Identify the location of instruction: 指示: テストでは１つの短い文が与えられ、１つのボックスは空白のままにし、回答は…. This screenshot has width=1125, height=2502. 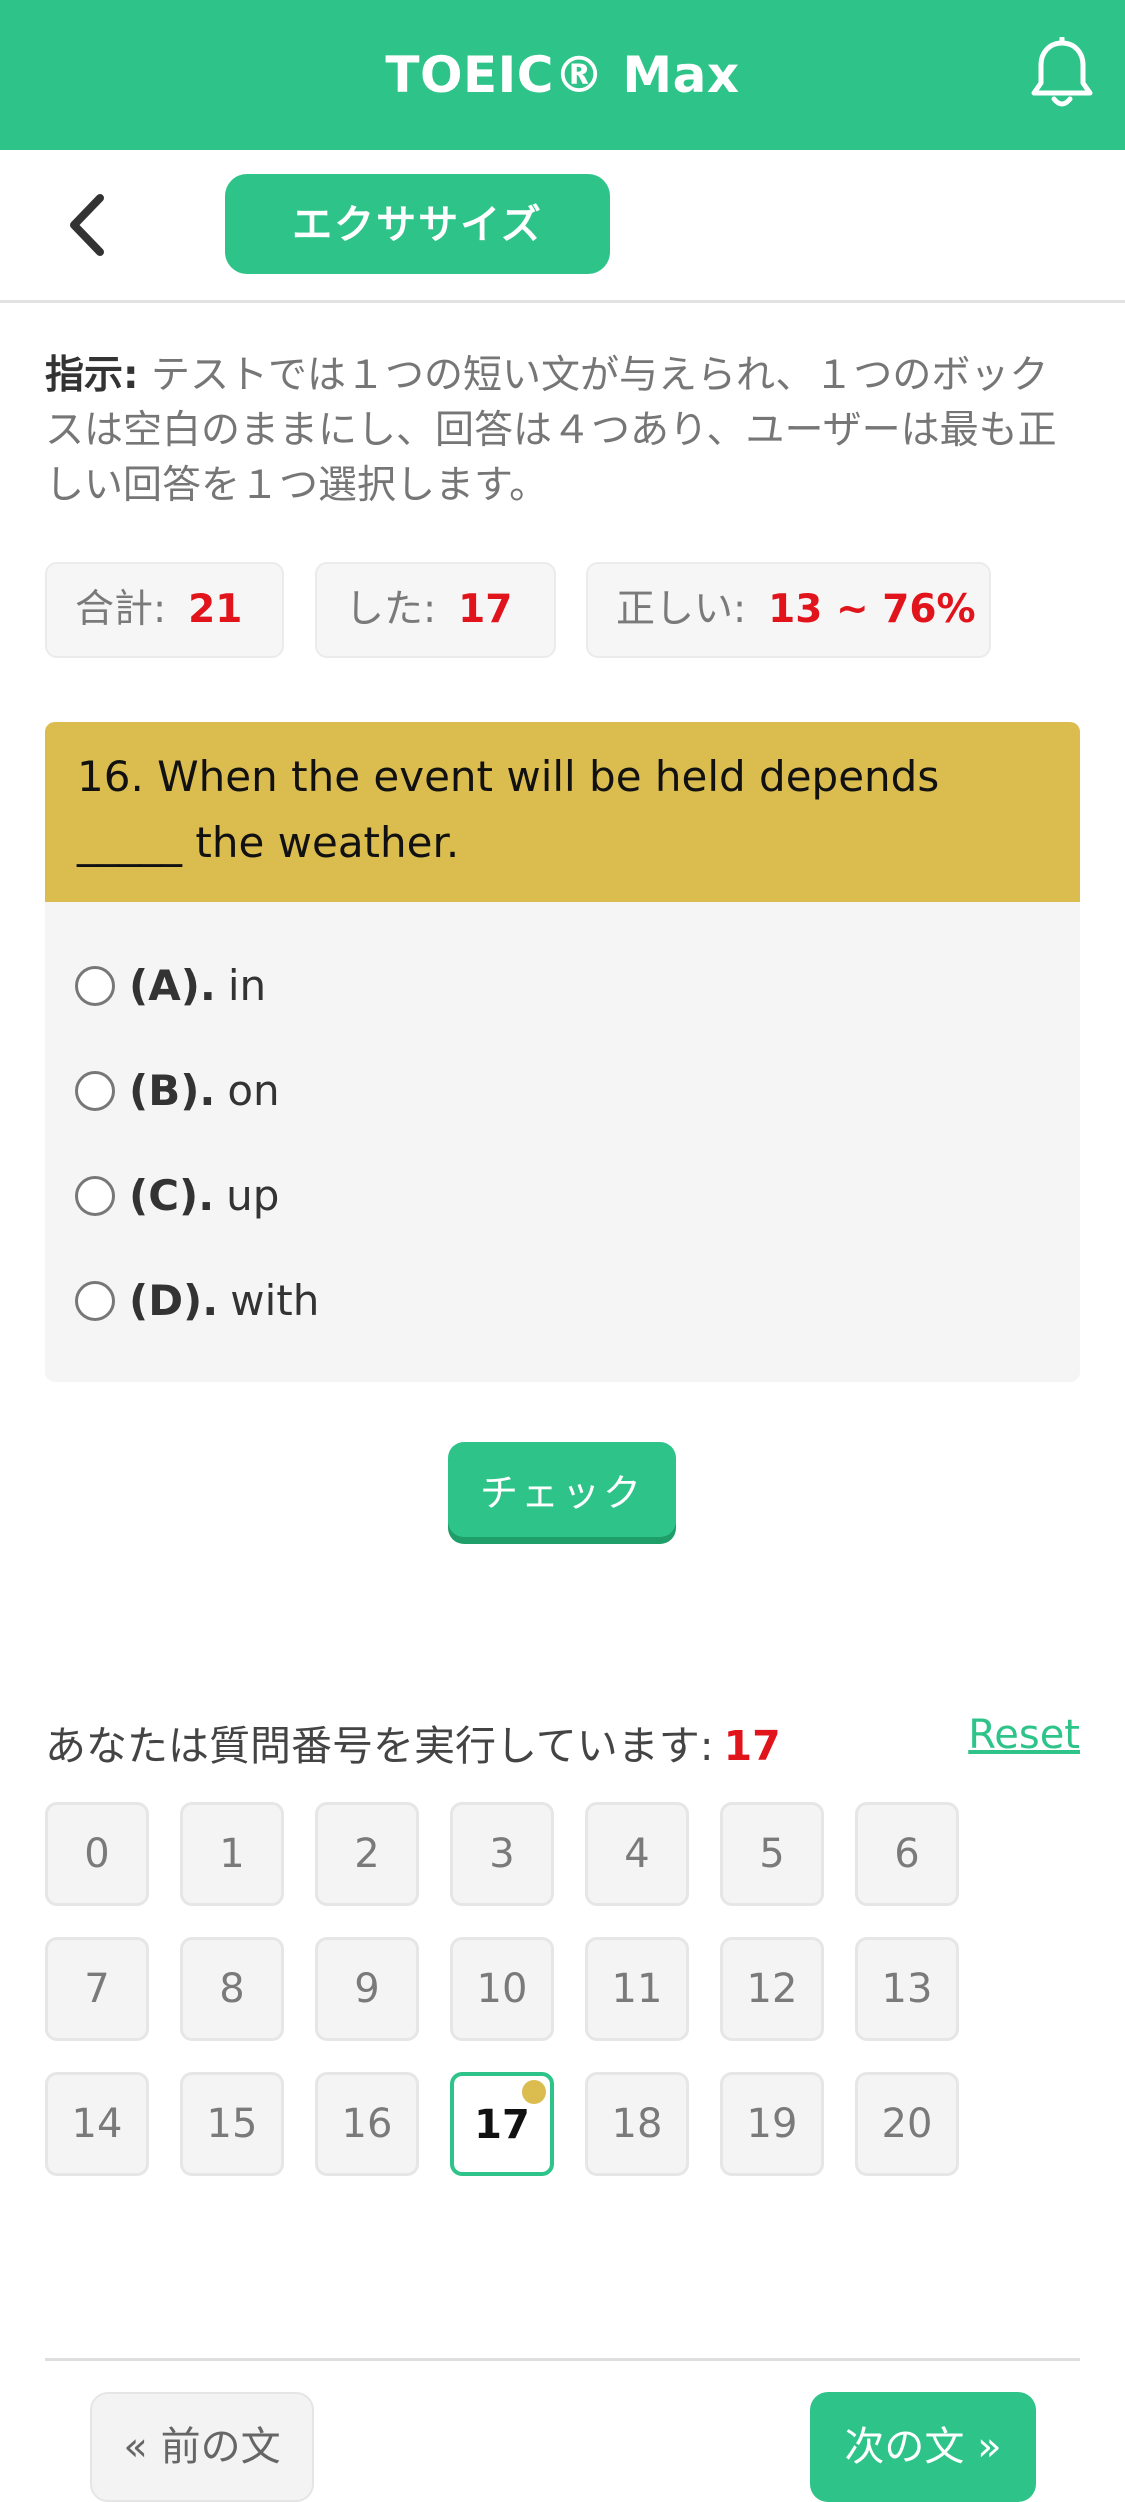
(562, 430).